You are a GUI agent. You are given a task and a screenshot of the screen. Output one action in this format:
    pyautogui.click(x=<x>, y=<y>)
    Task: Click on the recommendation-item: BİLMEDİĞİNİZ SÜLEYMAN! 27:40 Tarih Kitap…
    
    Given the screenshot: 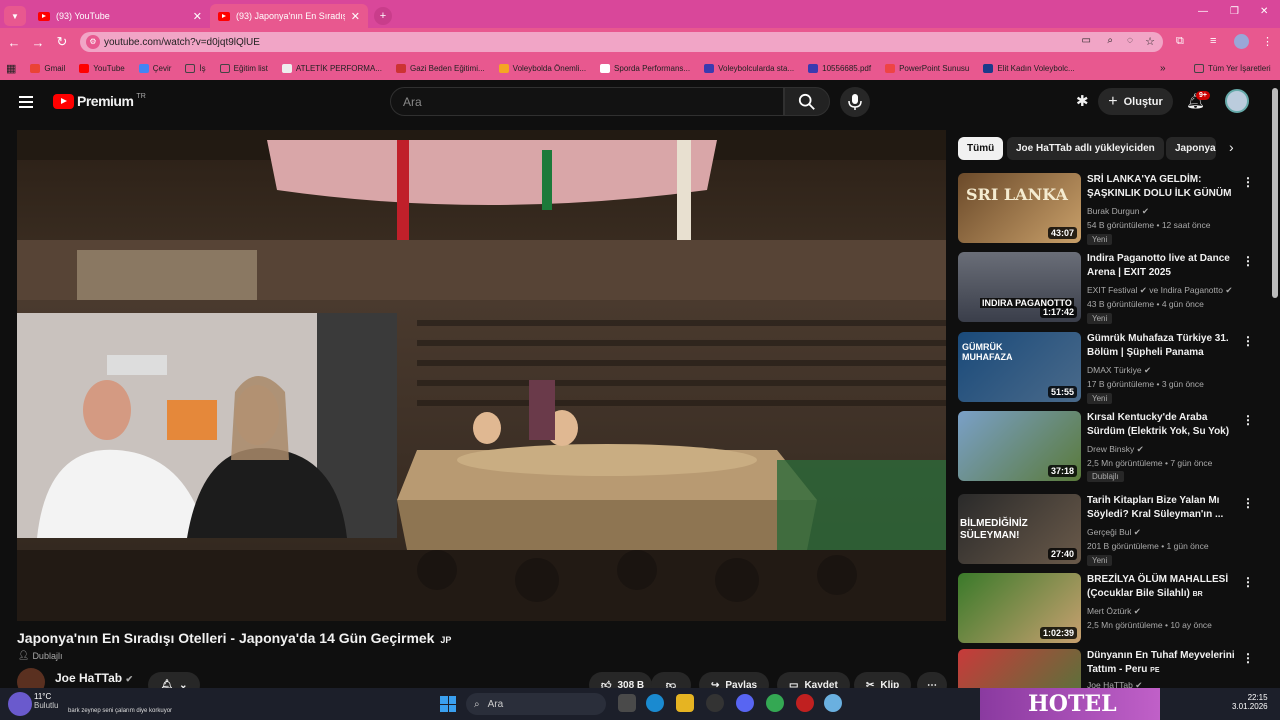 What is the action you would take?
    pyautogui.click(x=1114, y=530)
    